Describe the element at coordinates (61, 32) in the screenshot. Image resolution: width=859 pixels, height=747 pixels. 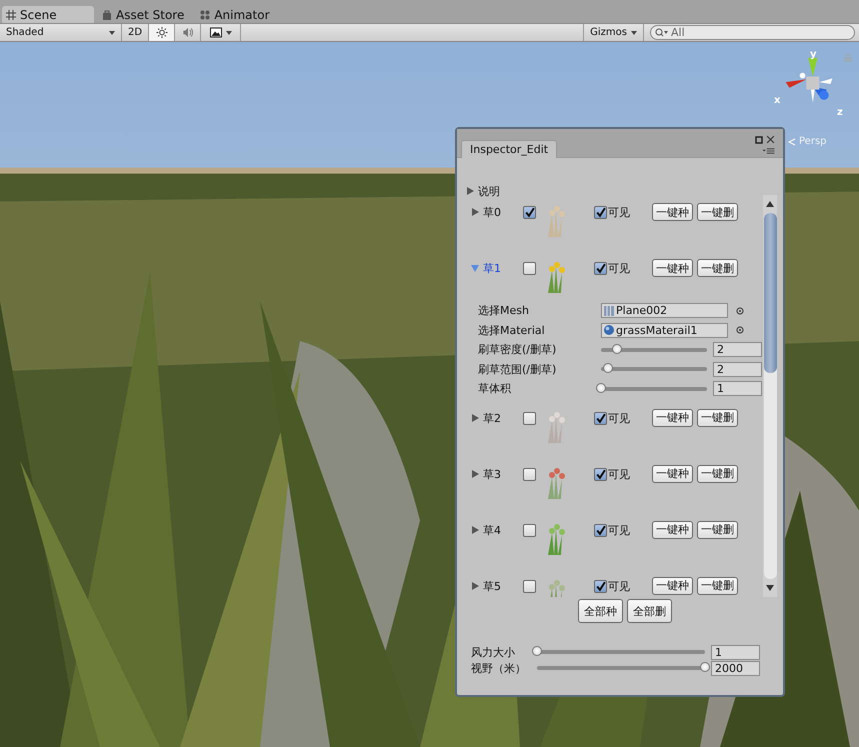
I see `shading-dropdown: Shaded` at that location.